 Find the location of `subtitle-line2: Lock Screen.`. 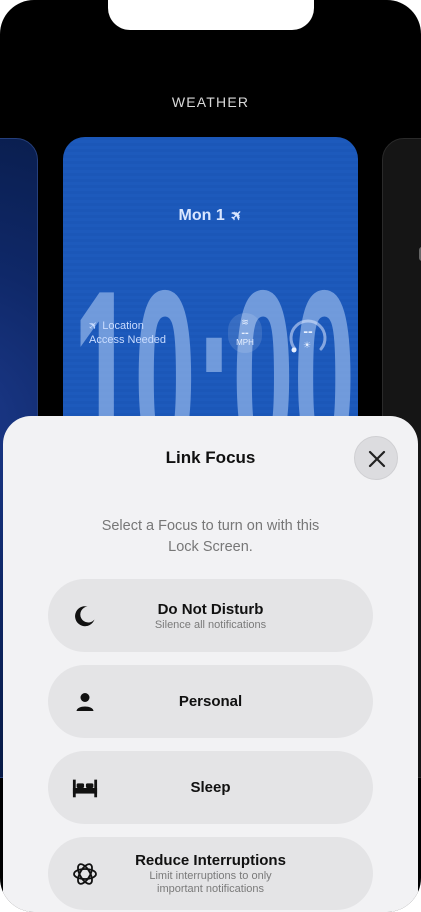

subtitle-line2: Lock Screen. is located at coordinates (210, 547).